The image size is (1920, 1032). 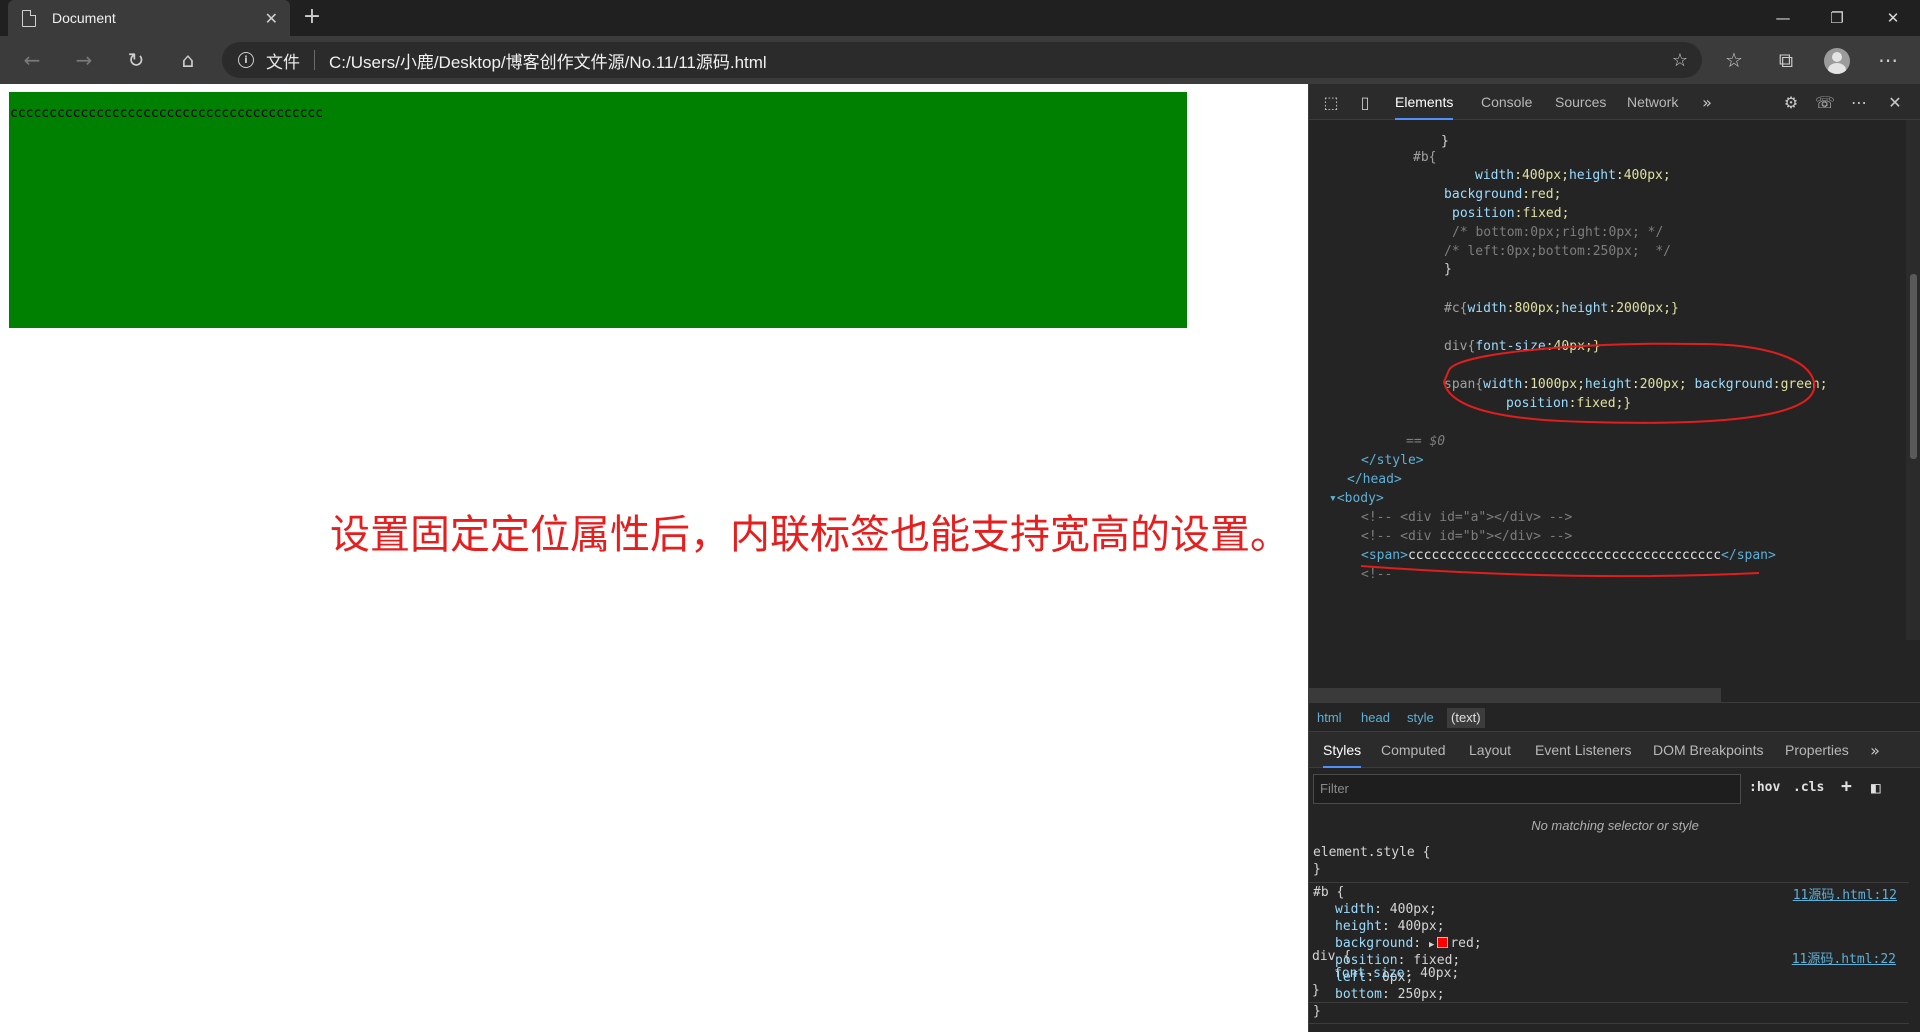 What do you see at coordinates (1844, 957) in the screenshot?
I see `rule-div-source-link: 11源码.html:22` at bounding box center [1844, 957].